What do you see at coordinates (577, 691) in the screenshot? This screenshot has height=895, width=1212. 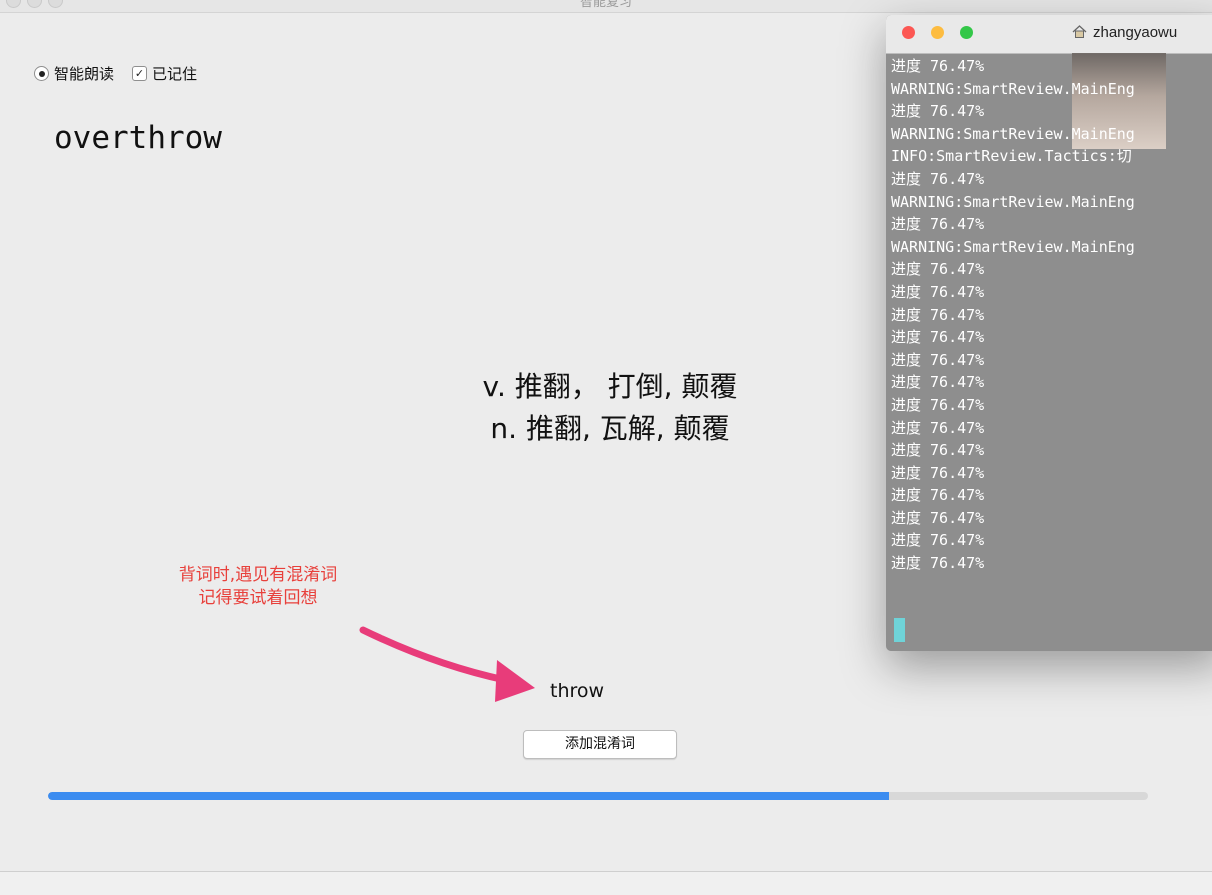 I see `confused-word: throw` at bounding box center [577, 691].